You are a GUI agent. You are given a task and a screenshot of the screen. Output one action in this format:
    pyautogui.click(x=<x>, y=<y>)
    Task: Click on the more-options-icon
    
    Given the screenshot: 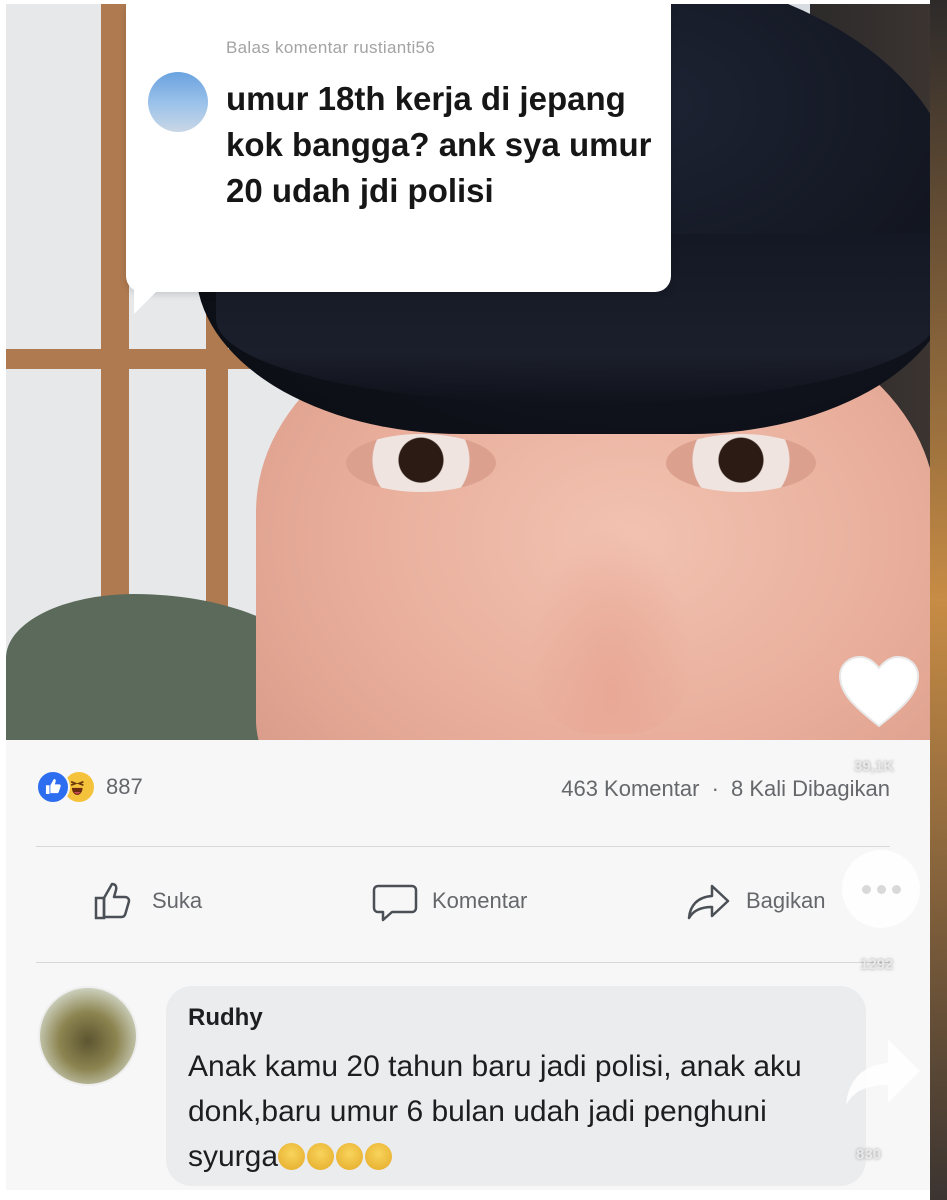 What is the action you would take?
    pyautogui.click(x=881, y=889)
    